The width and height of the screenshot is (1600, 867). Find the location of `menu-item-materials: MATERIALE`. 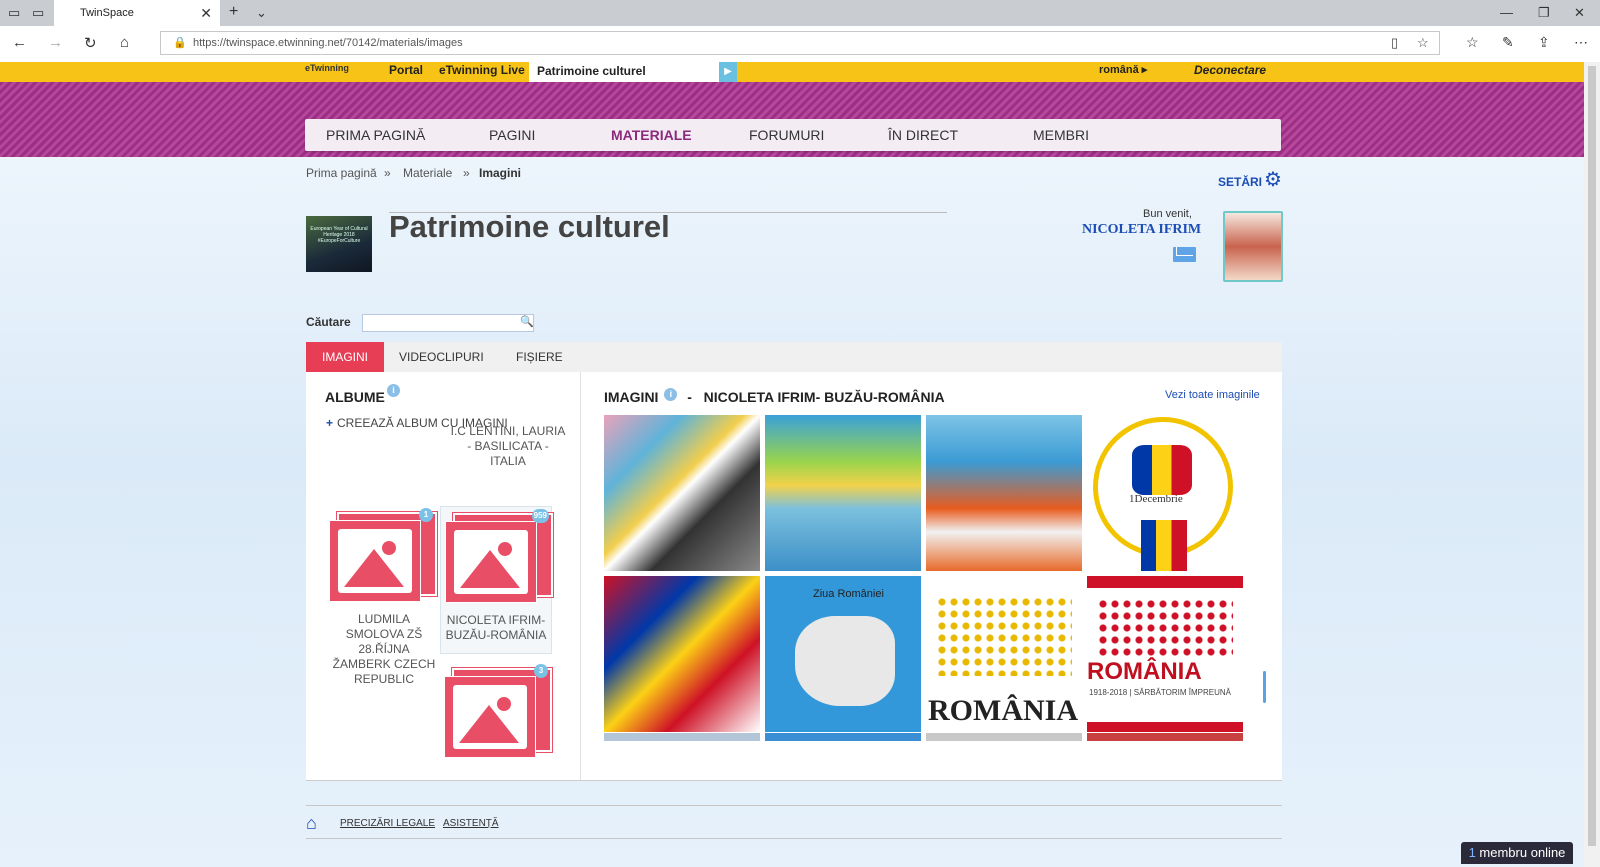

menu-item-materials: MATERIALE is located at coordinates (651, 135).